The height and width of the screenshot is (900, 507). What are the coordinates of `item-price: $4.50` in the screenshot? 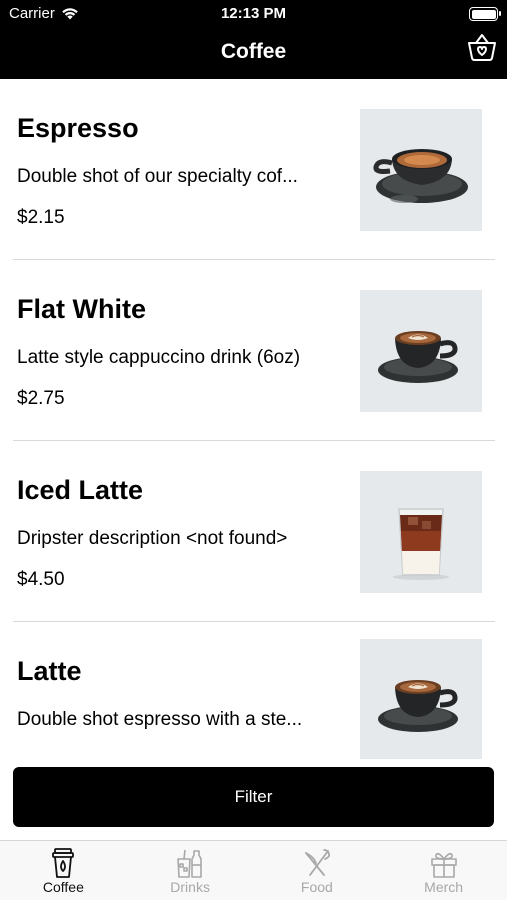 It's located at (41, 579).